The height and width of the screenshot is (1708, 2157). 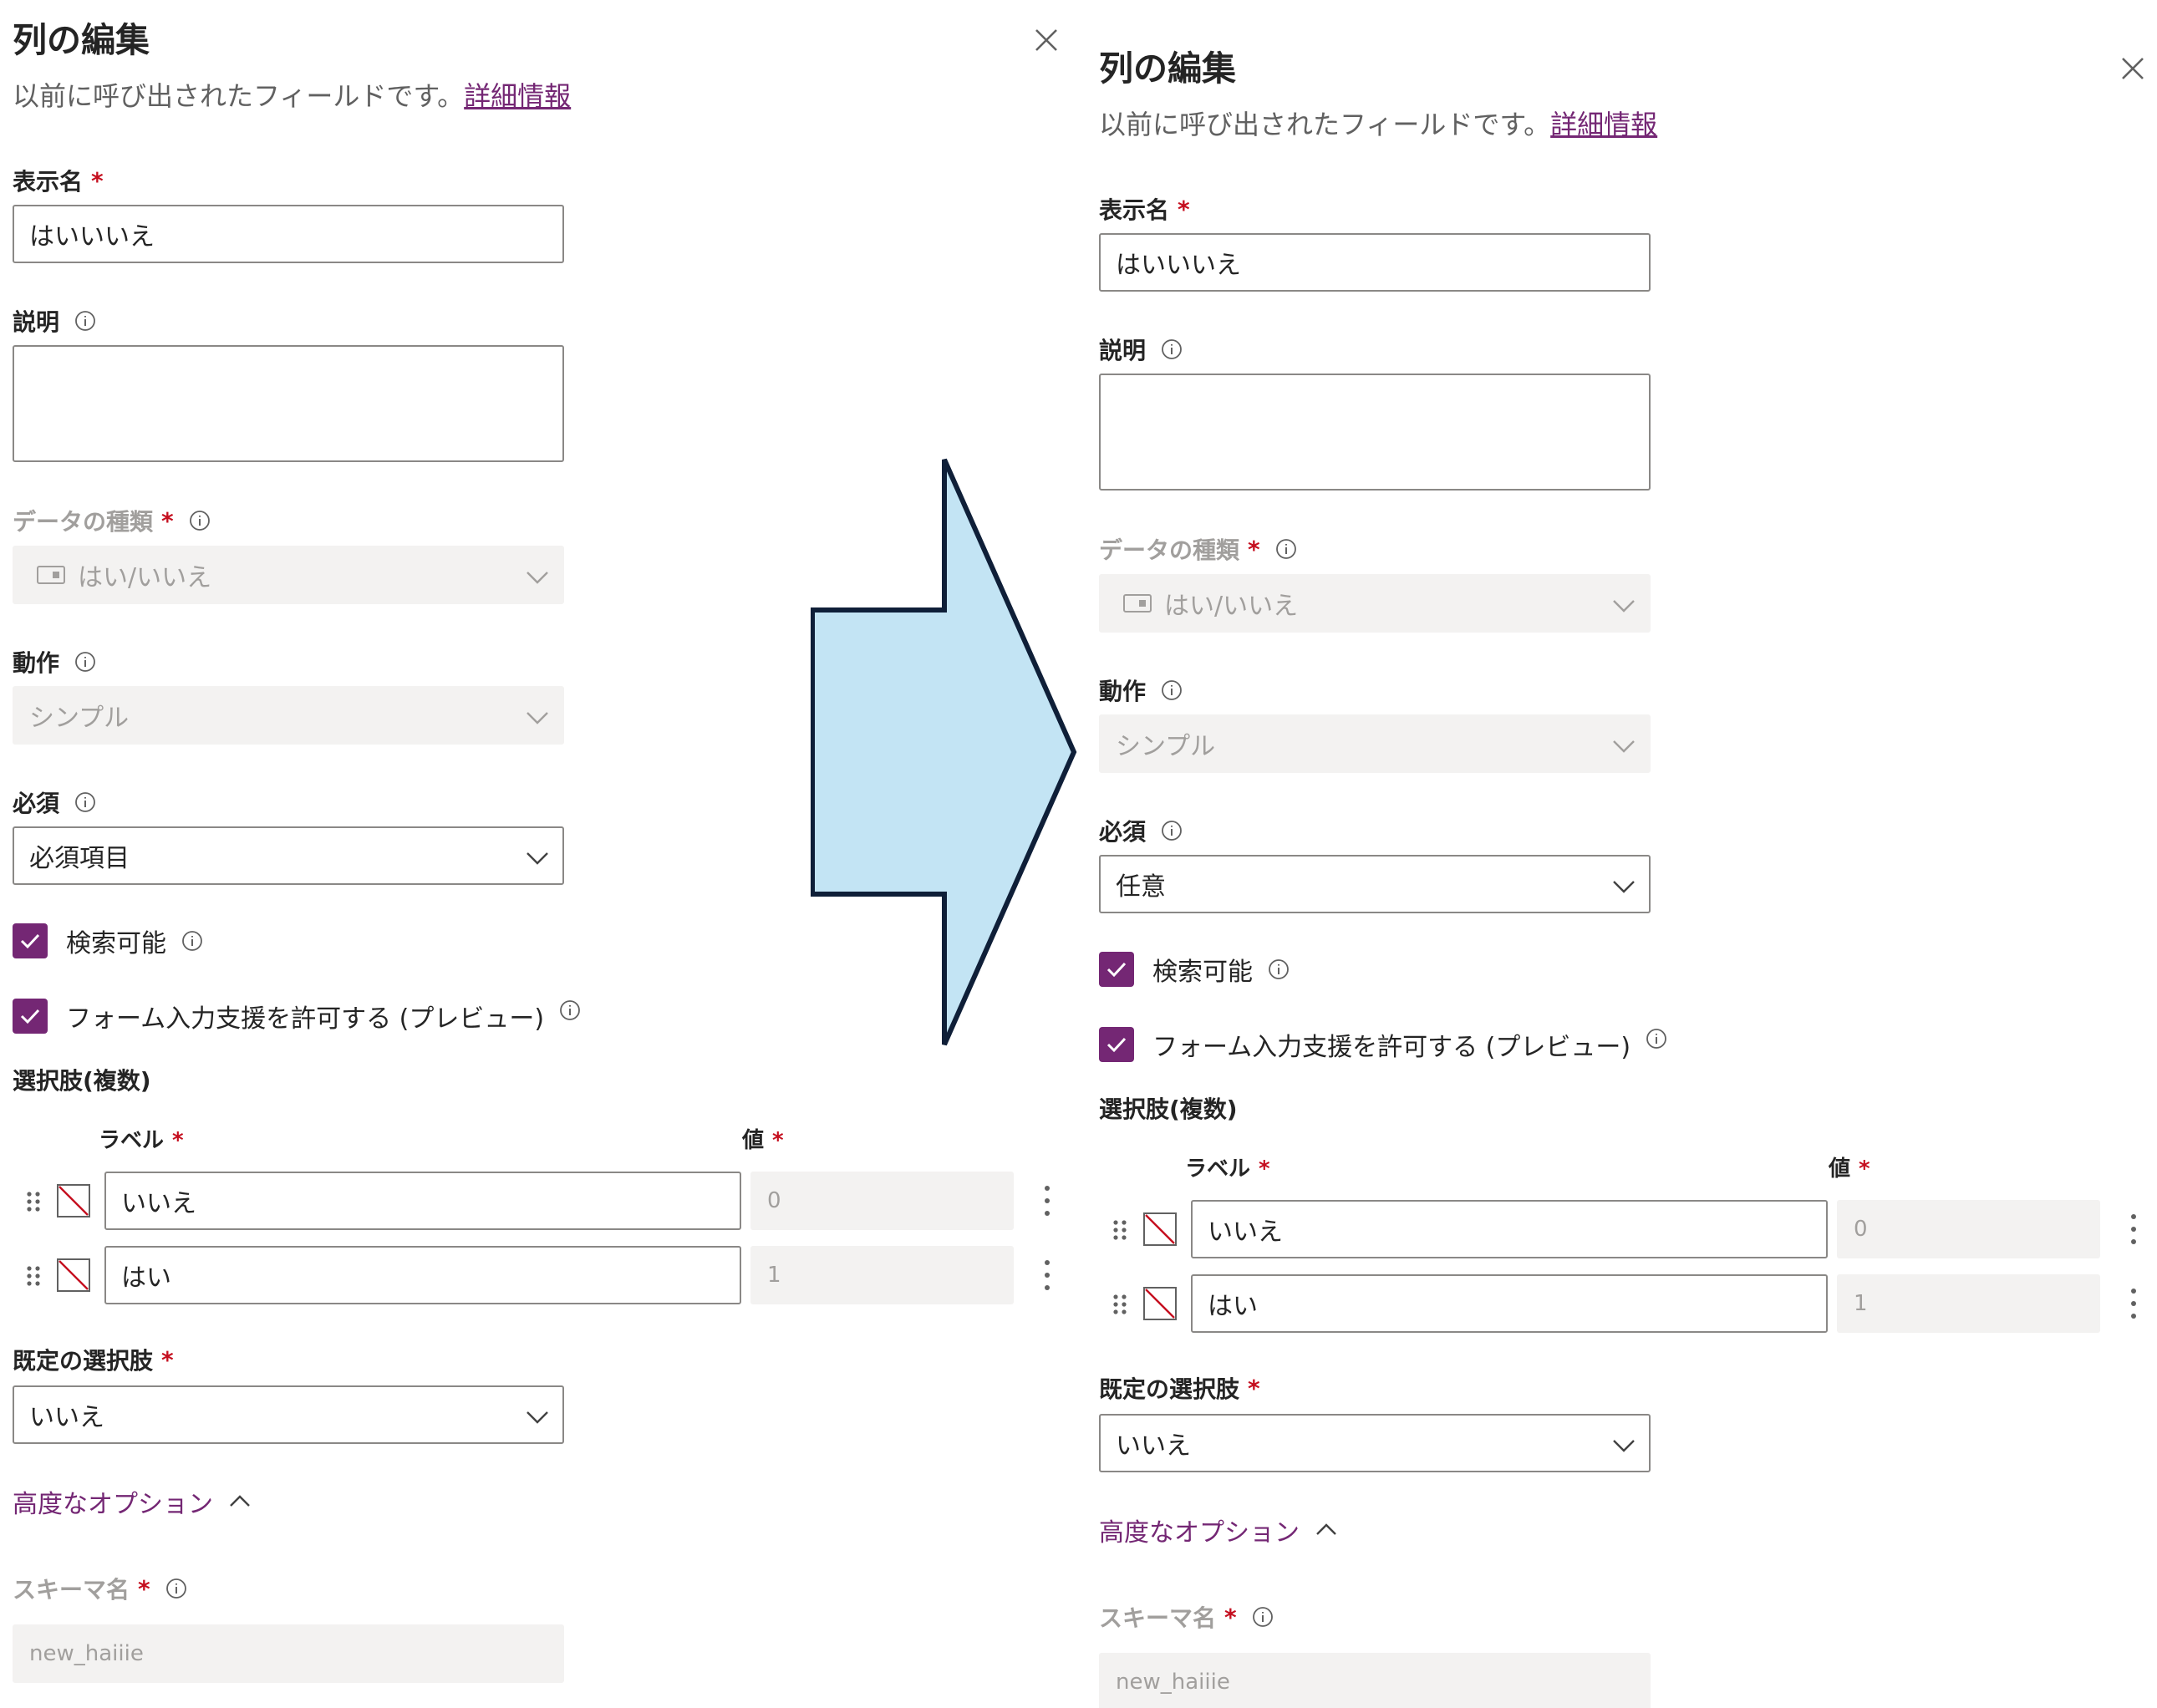 I want to click on behavior-select: シンプル, so click(x=288, y=715).